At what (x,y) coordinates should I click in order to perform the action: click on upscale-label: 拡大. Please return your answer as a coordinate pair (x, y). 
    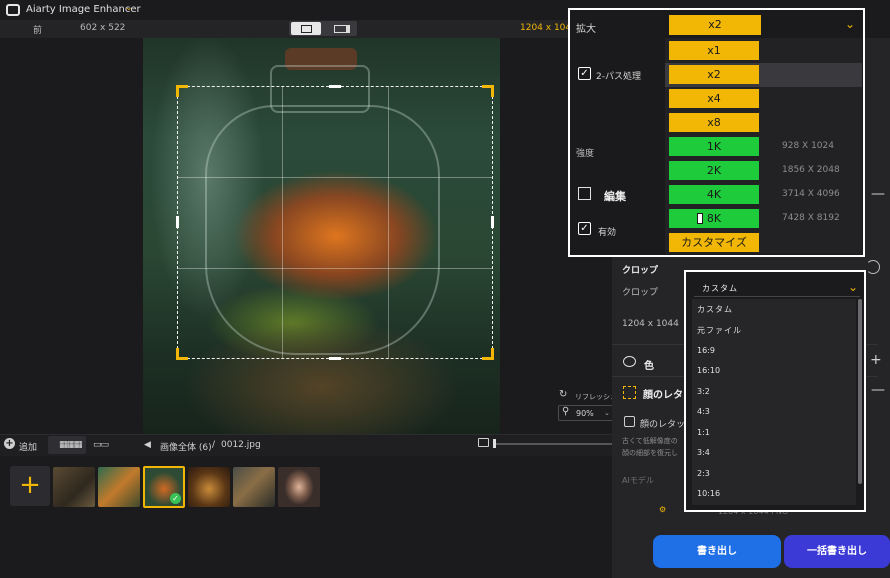
    Looking at the image, I should click on (586, 29).